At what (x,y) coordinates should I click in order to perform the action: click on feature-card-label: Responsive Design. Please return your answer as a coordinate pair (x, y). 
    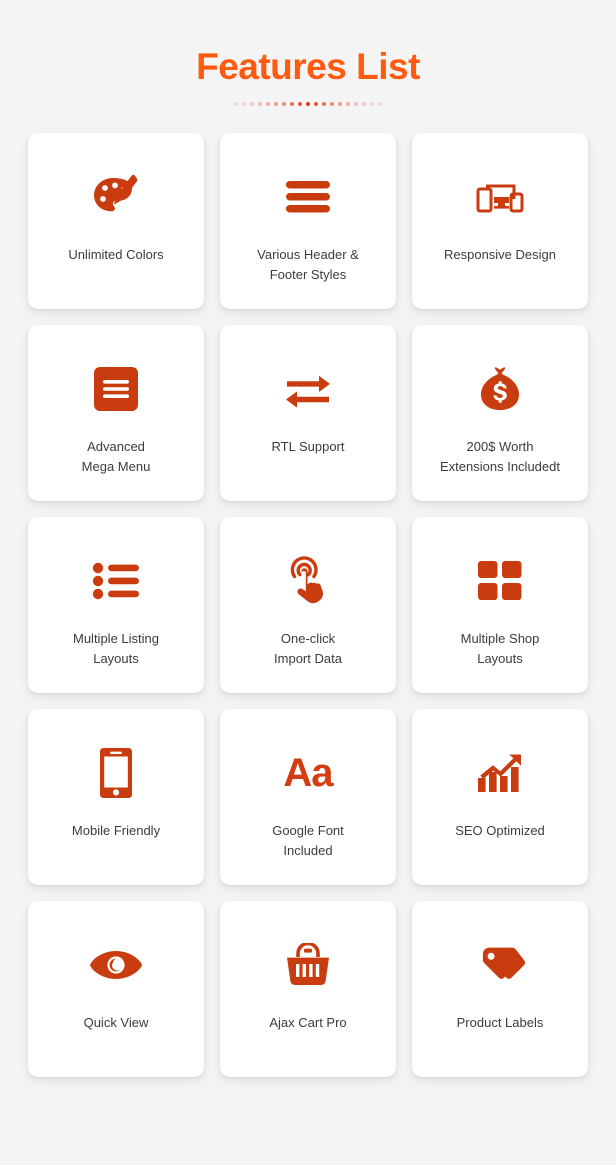
    Looking at the image, I should click on (499, 254).